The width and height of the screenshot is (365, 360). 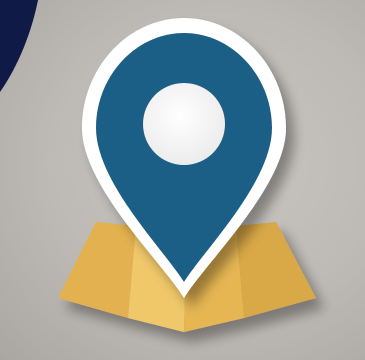 What do you see at coordinates (184, 124) in the screenshot?
I see `pin-center-dot` at bounding box center [184, 124].